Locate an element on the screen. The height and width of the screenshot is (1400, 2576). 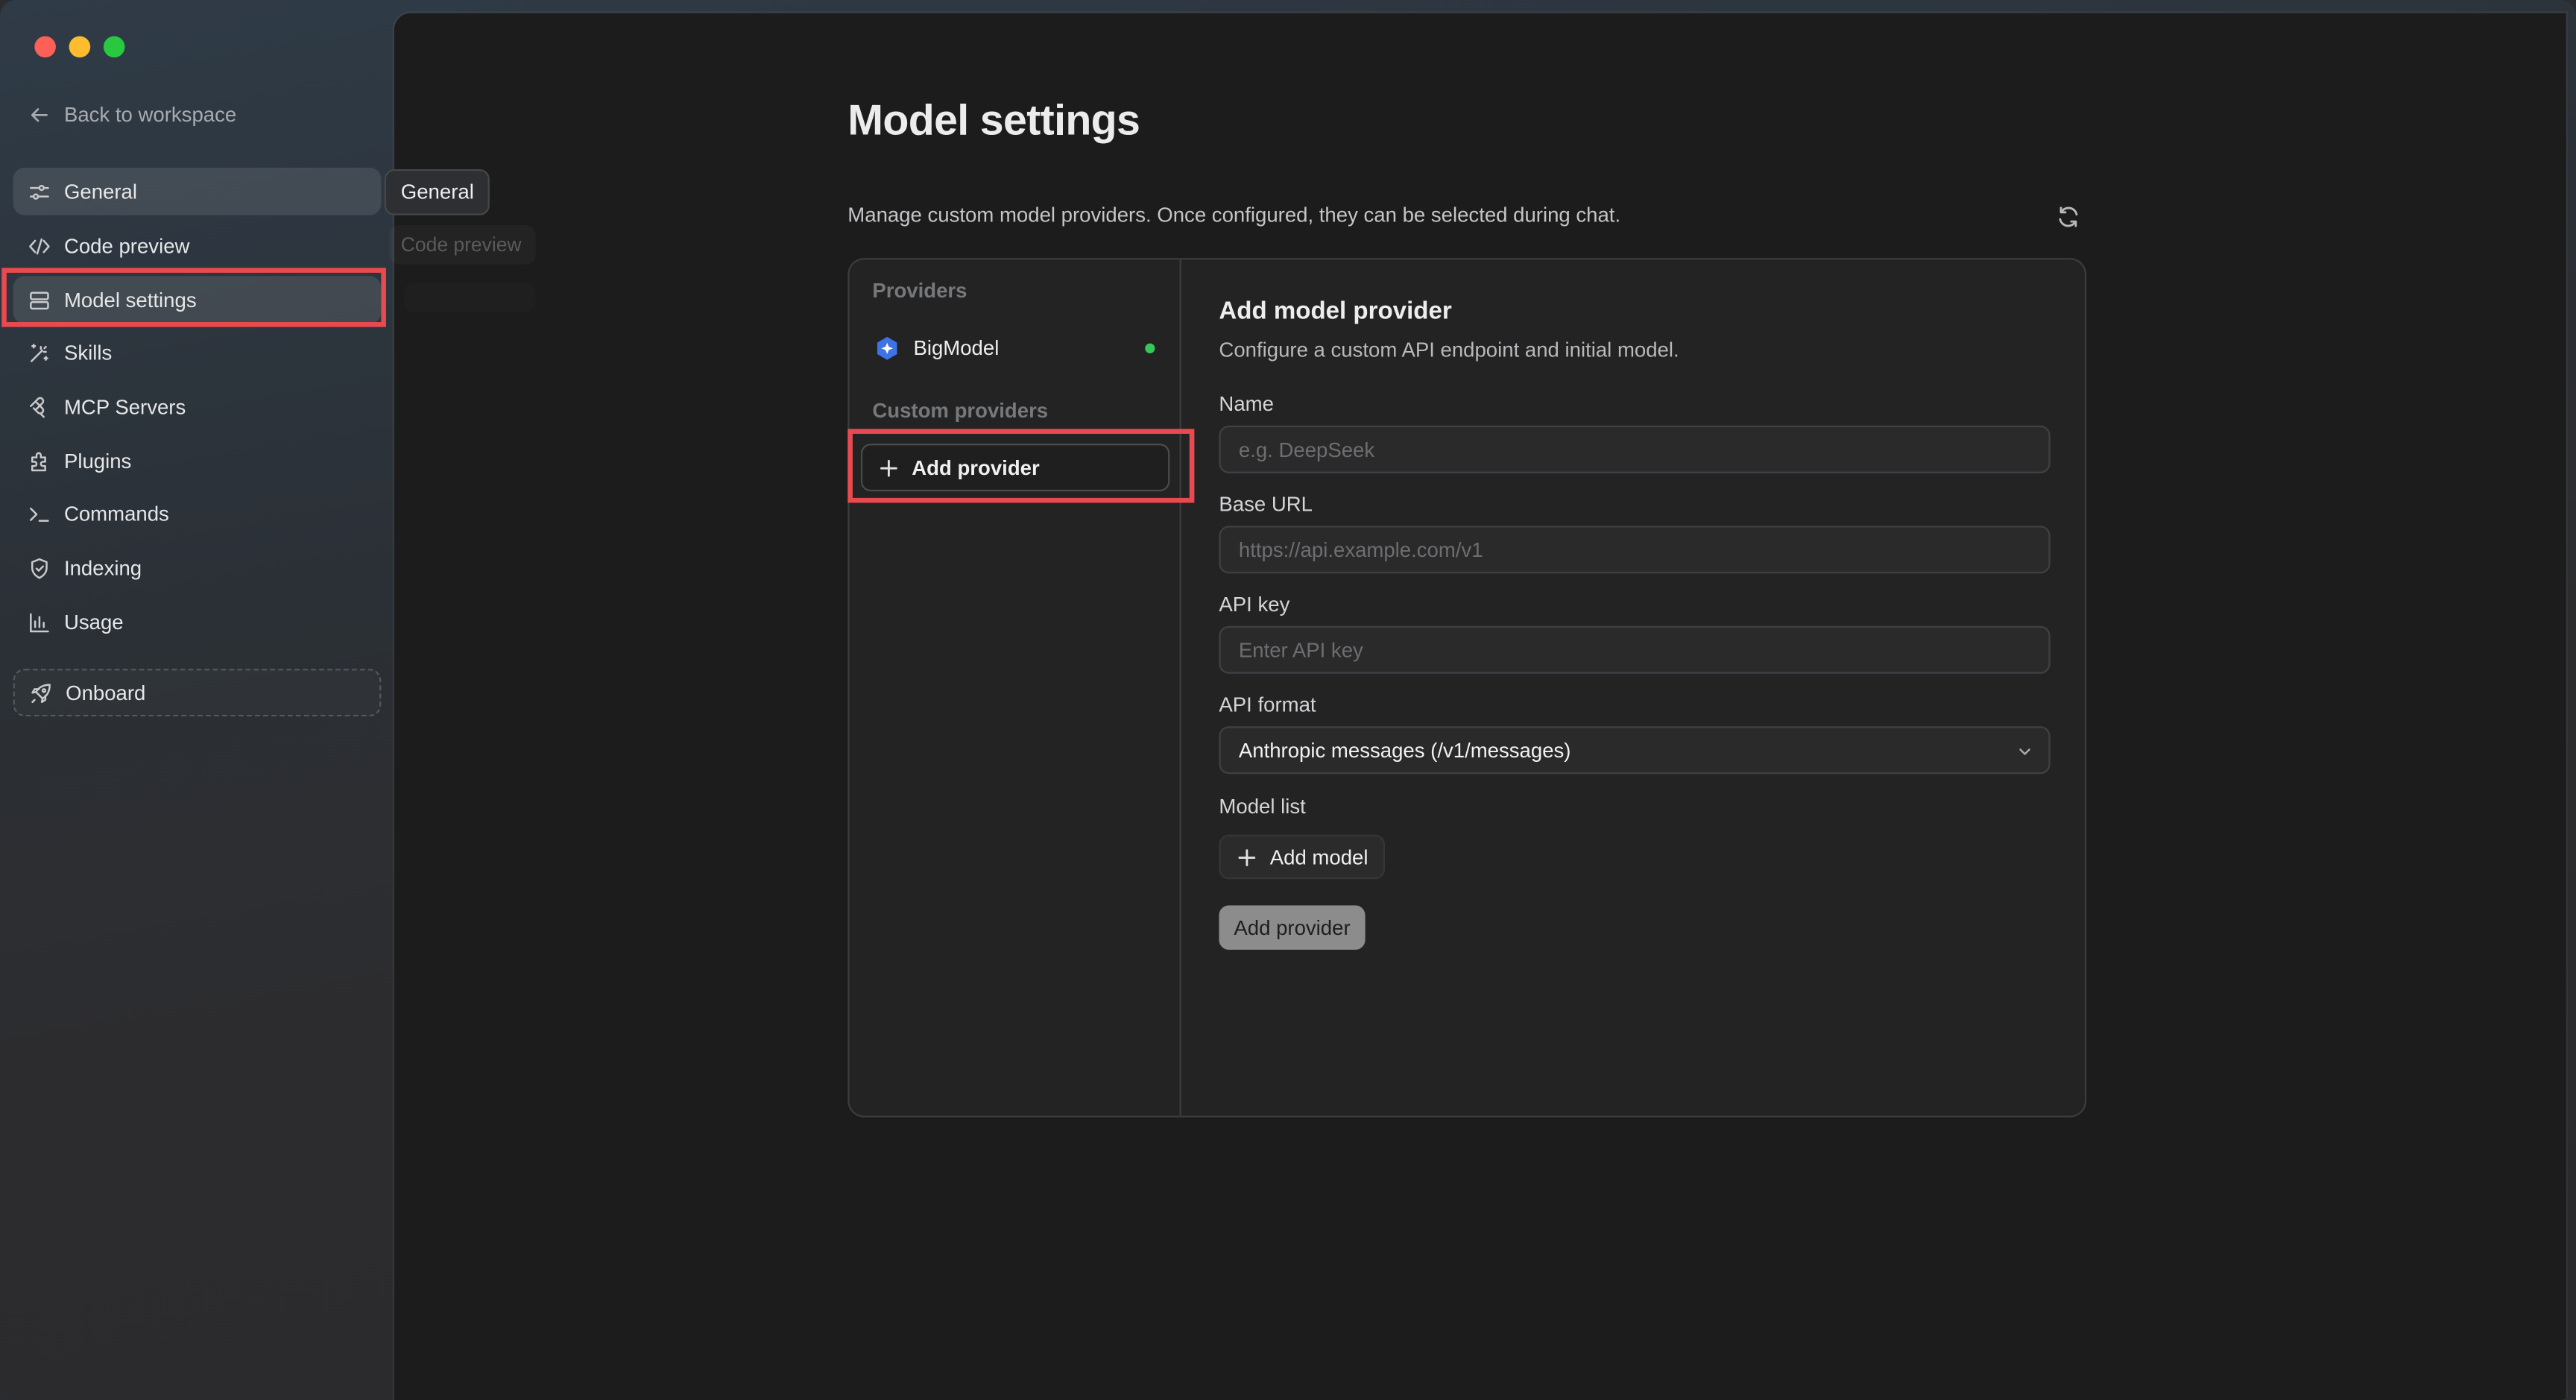
sidebar-item-general: General is located at coordinates (198, 191).